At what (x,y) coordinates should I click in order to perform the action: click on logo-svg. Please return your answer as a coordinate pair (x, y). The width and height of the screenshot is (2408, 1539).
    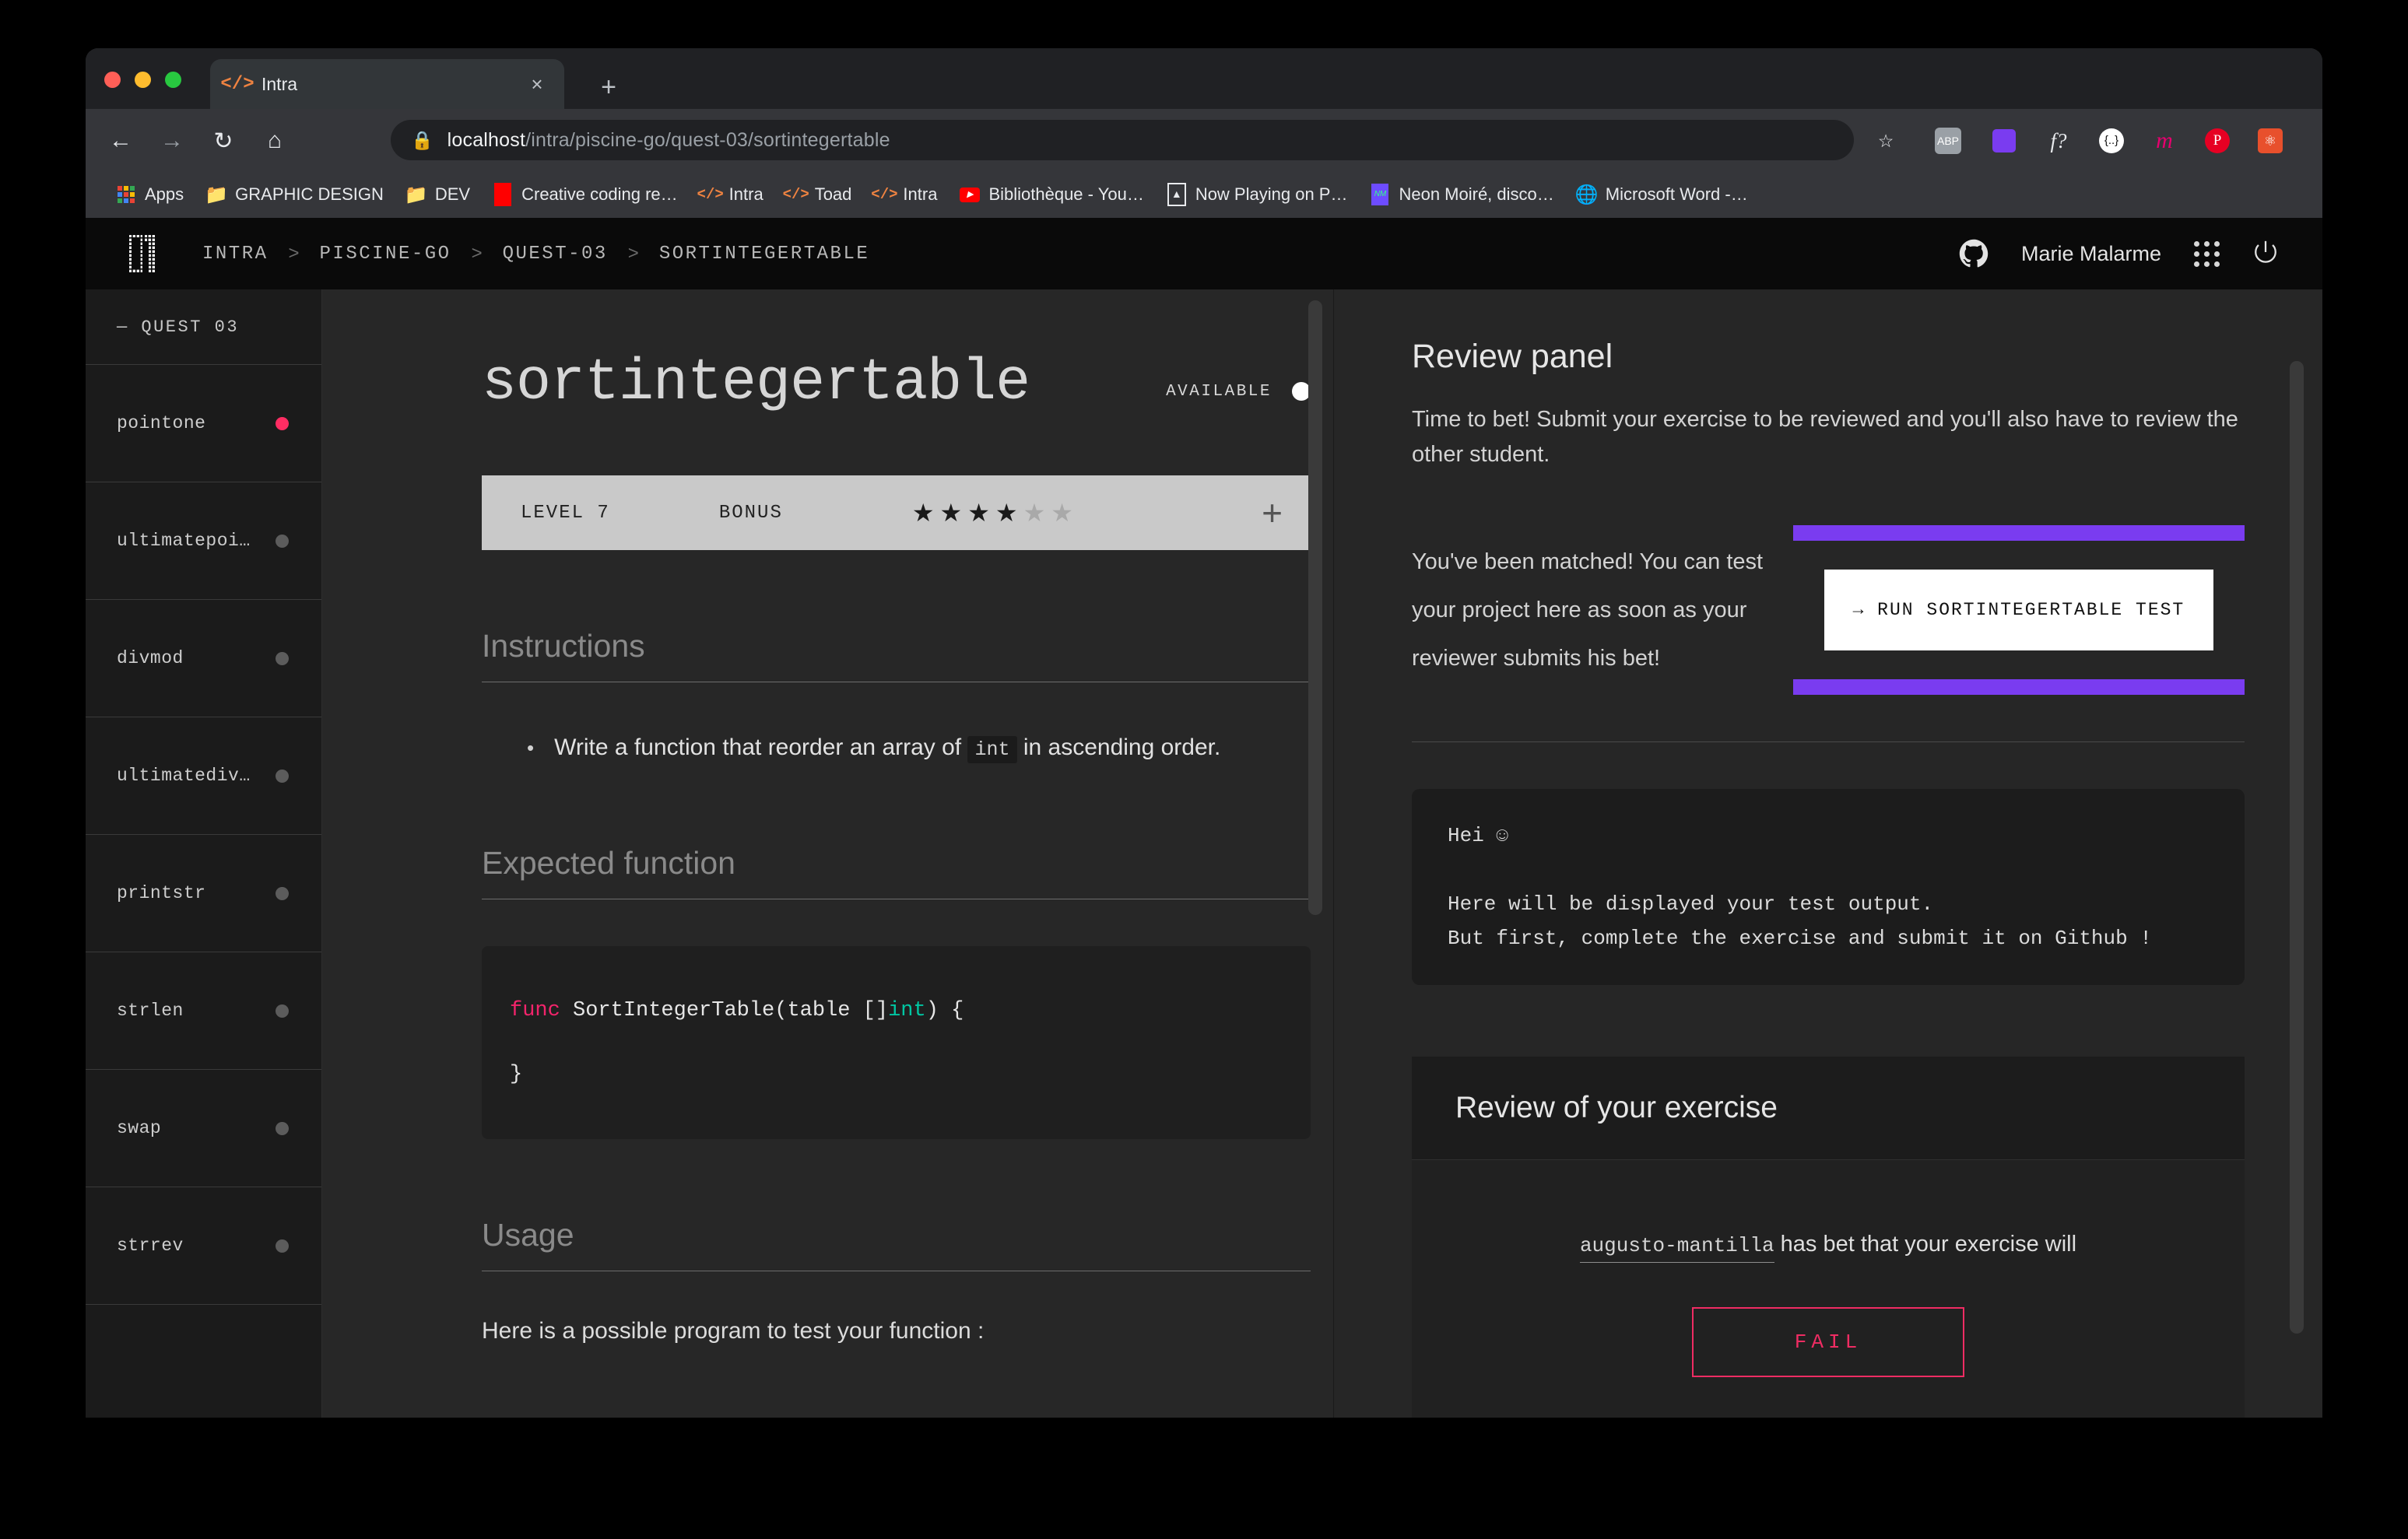
    Looking at the image, I should click on (145, 253).